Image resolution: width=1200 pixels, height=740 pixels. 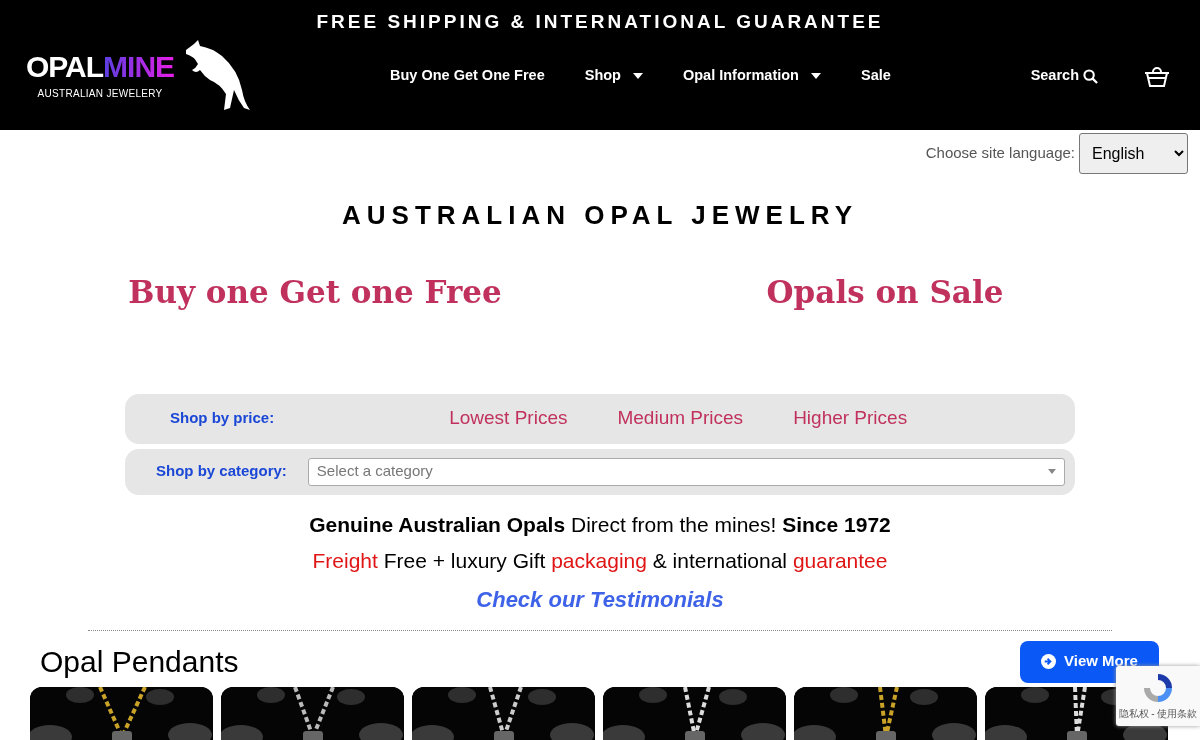 What do you see at coordinates (1064, 76) in the screenshot?
I see `search-link: Search` at bounding box center [1064, 76].